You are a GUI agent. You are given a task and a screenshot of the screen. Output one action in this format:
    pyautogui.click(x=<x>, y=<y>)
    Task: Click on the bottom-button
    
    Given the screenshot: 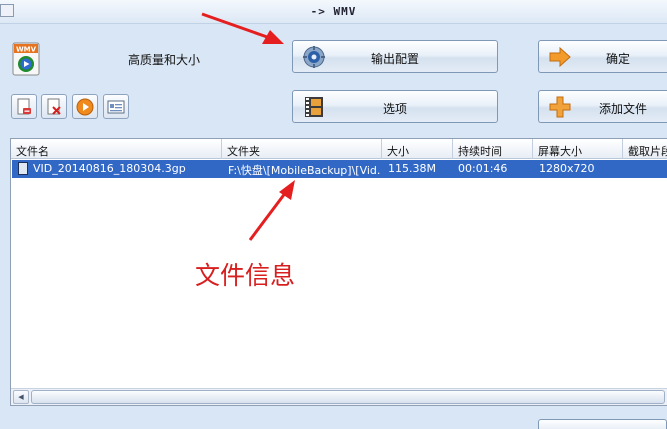 What is the action you would take?
    pyautogui.click(x=602, y=424)
    